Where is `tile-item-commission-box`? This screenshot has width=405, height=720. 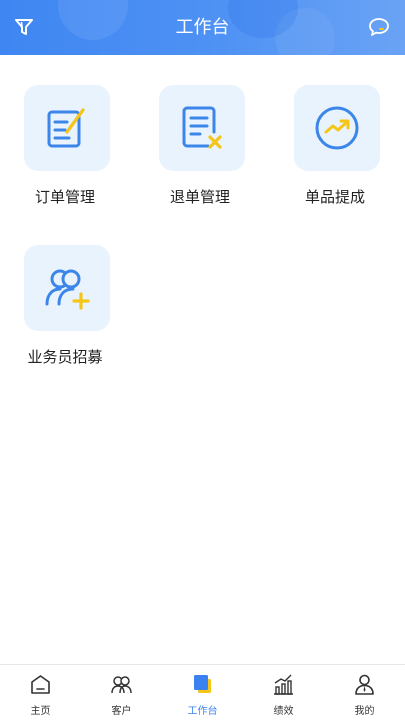
tile-item-commission-box is located at coordinates (337, 128).